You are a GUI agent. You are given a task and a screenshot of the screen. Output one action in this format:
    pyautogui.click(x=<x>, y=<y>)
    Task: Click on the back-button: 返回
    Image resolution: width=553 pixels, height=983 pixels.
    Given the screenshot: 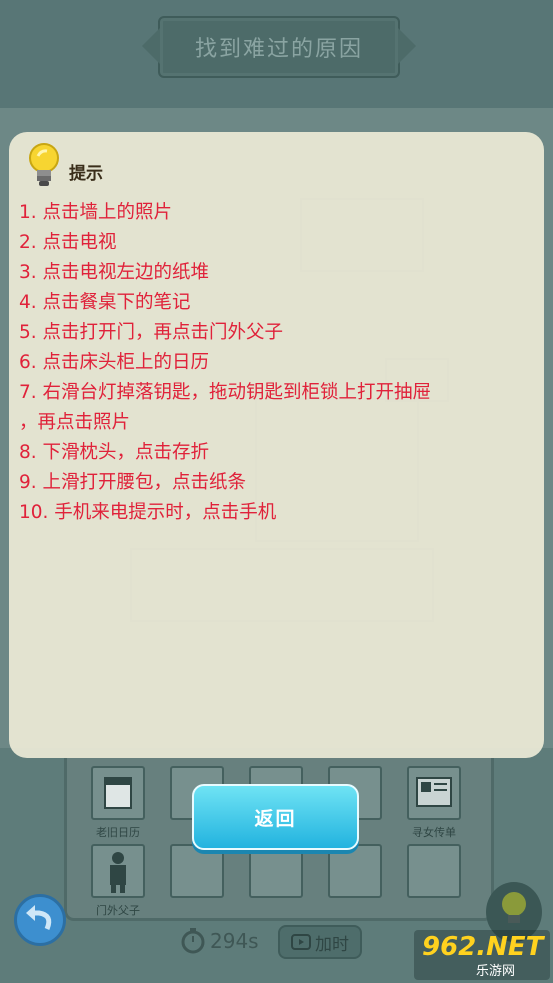 What is the action you would take?
    pyautogui.click(x=275, y=817)
    